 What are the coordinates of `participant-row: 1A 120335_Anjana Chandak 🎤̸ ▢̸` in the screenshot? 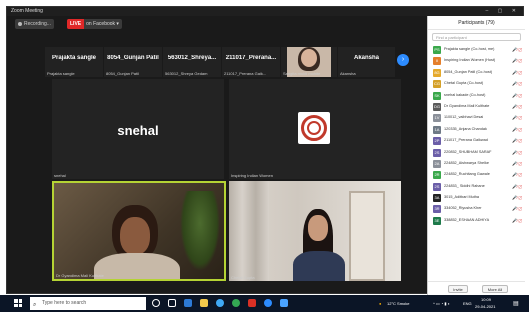 It's located at (476, 129).